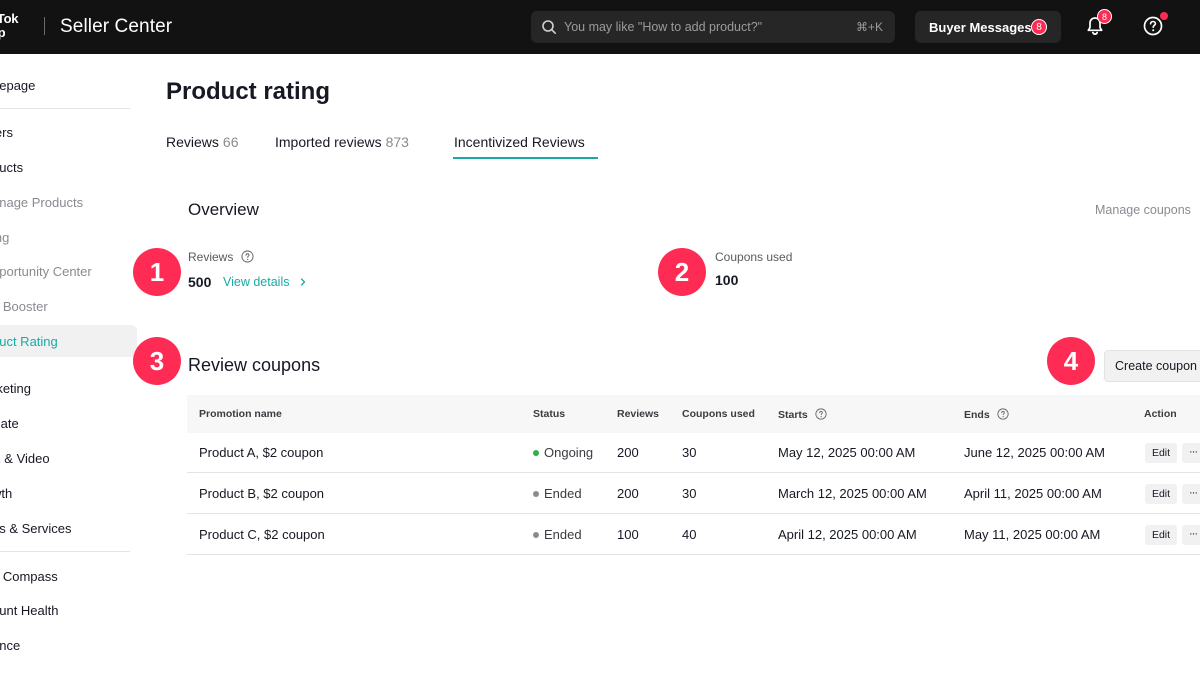 This screenshot has height=675, width=1200. I want to click on tab-reviews: Reviews 66, so click(202, 145).